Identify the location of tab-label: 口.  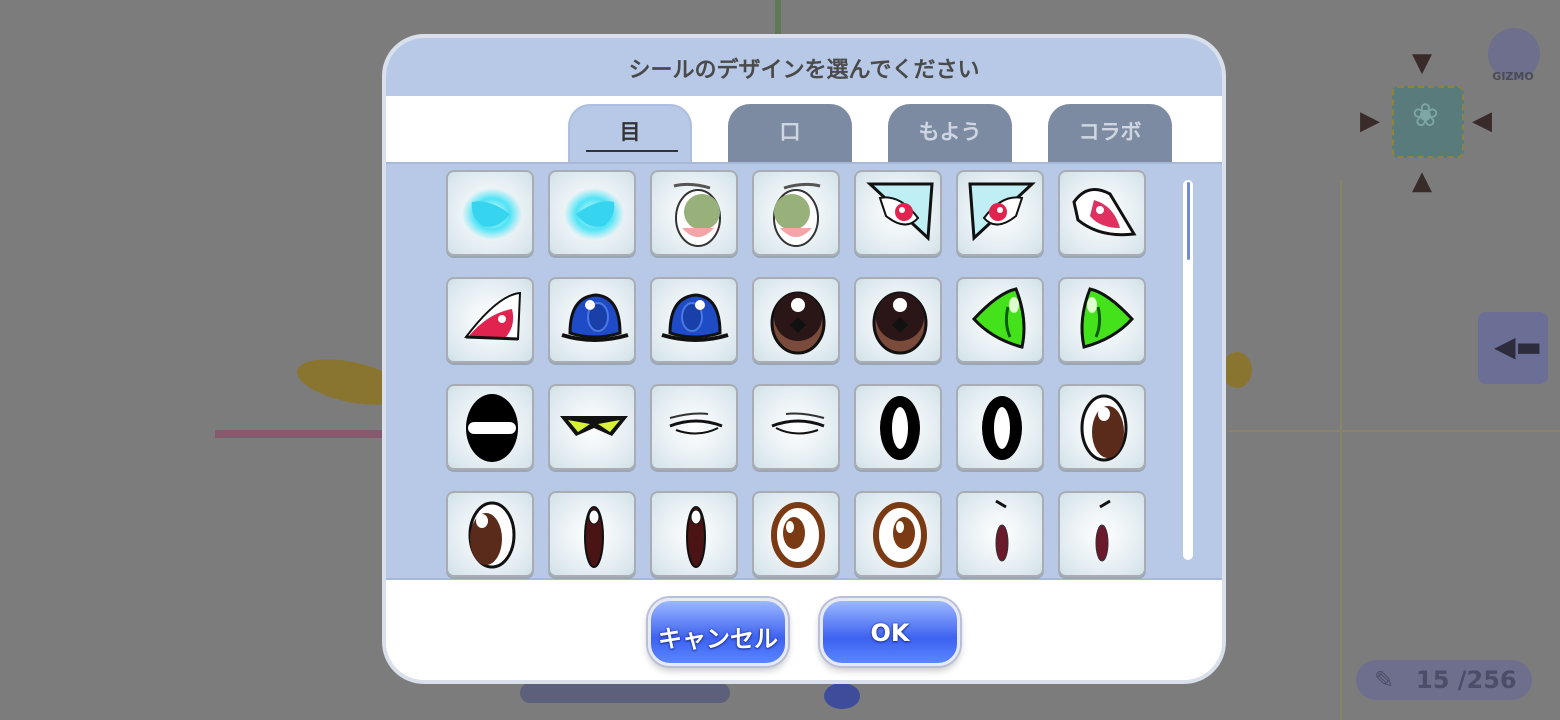
(790, 132).